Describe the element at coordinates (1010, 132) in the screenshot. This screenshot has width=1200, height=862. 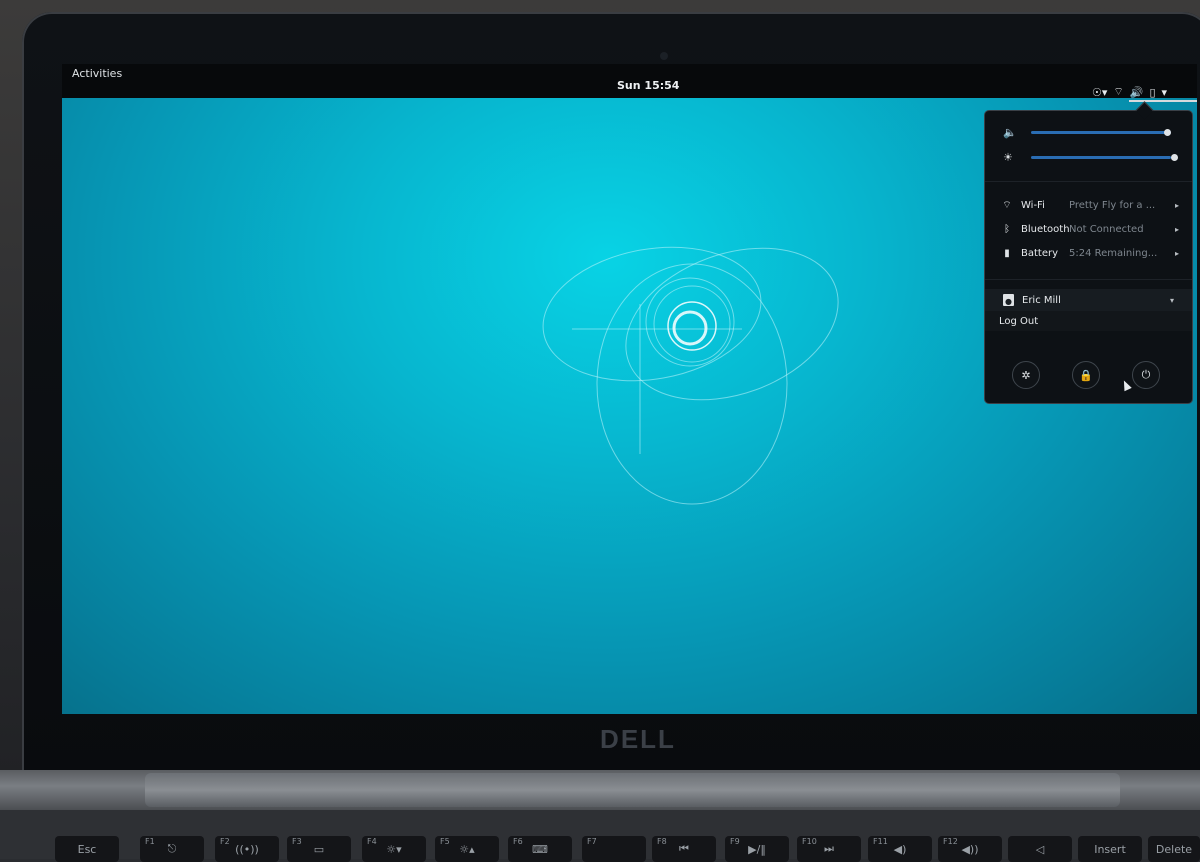
I see `speaker-icon: 🔈` at that location.